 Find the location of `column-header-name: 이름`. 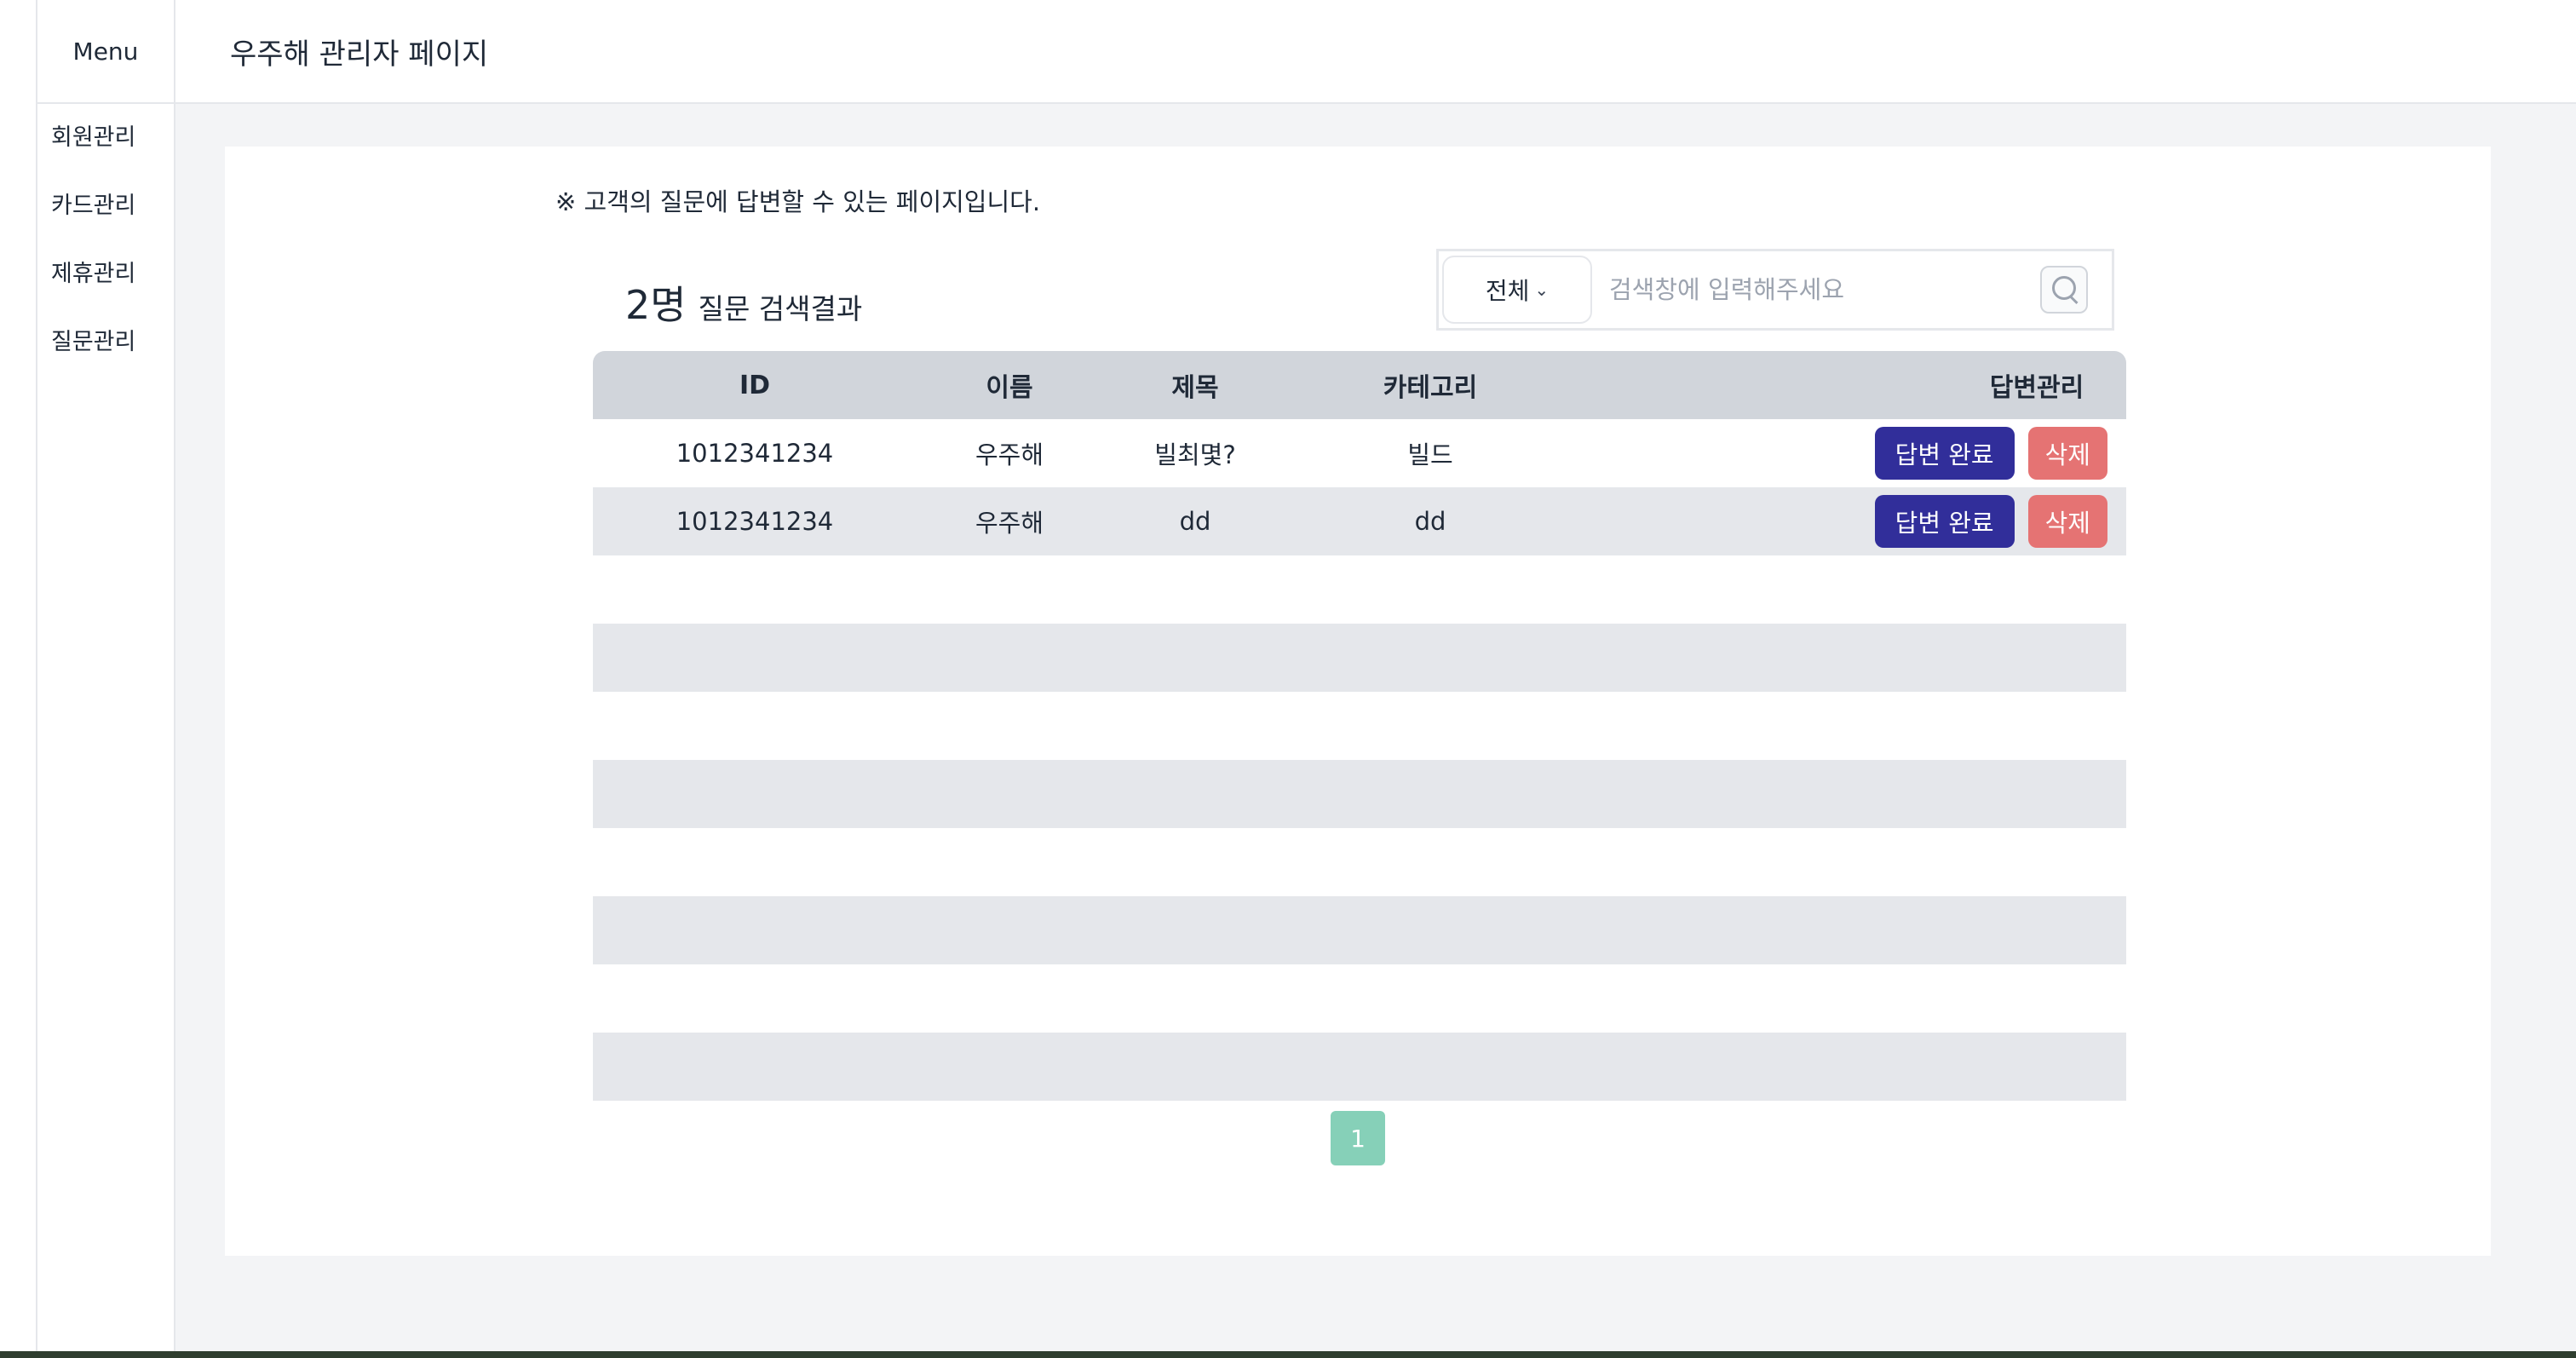

column-header-name: 이름 is located at coordinates (1010, 388).